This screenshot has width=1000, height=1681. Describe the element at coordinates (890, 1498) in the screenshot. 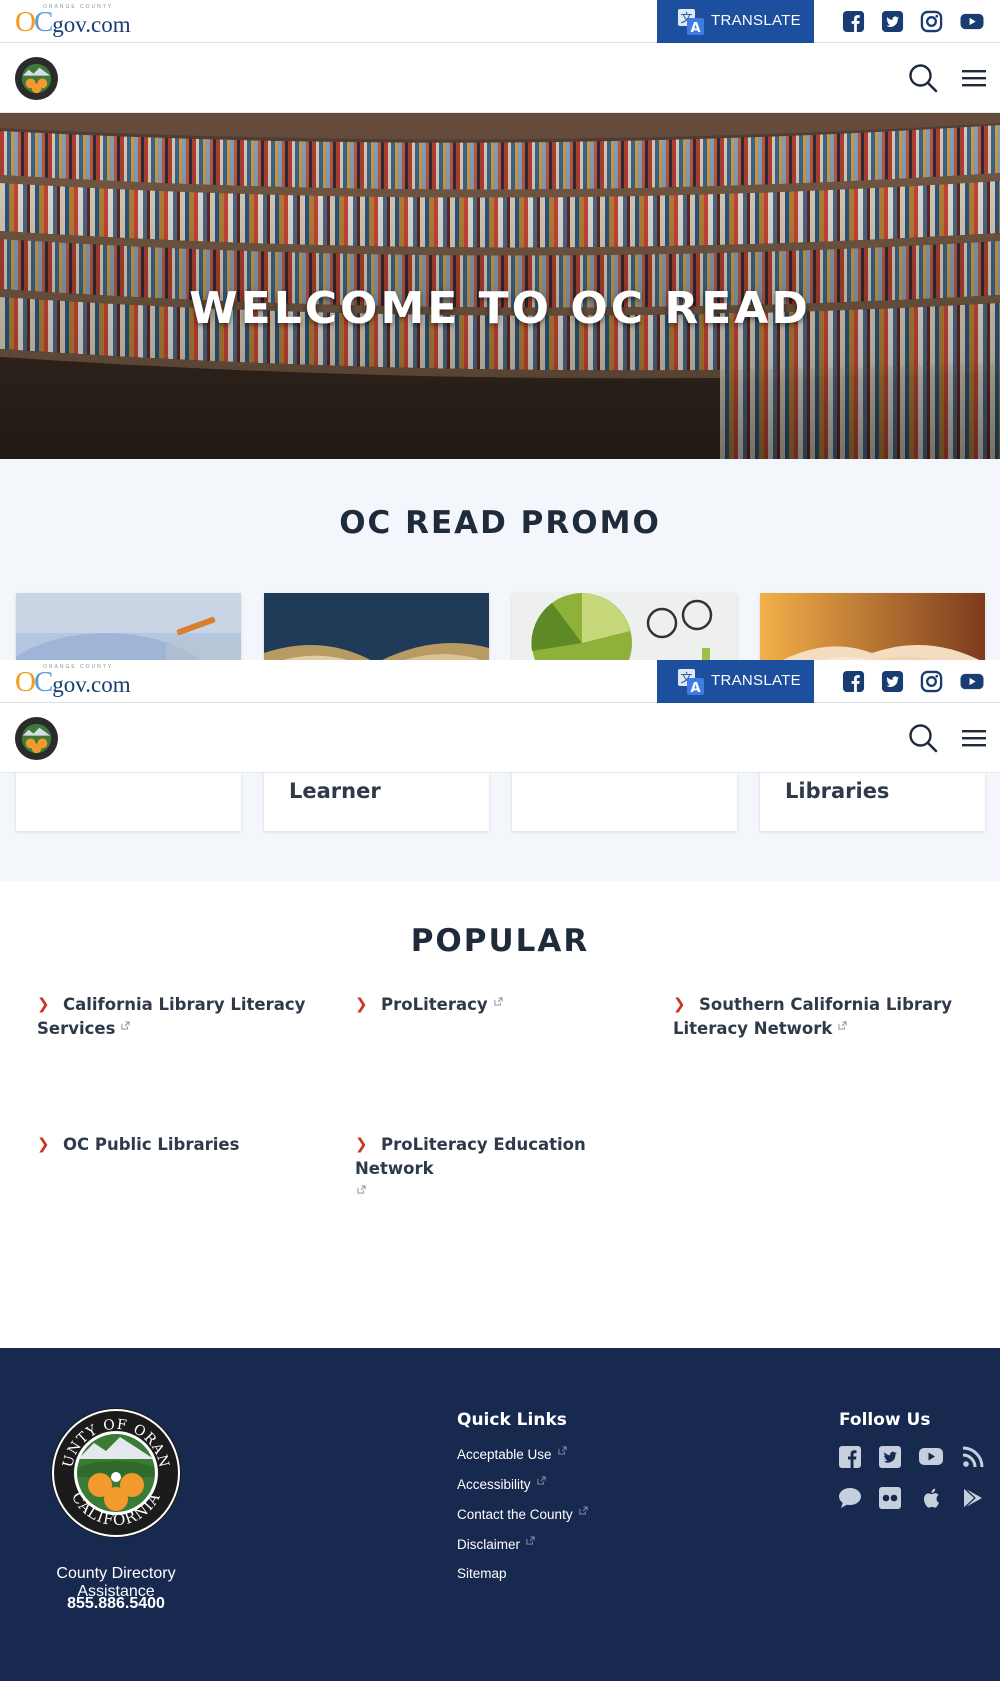

I see `flickr-icon` at that location.